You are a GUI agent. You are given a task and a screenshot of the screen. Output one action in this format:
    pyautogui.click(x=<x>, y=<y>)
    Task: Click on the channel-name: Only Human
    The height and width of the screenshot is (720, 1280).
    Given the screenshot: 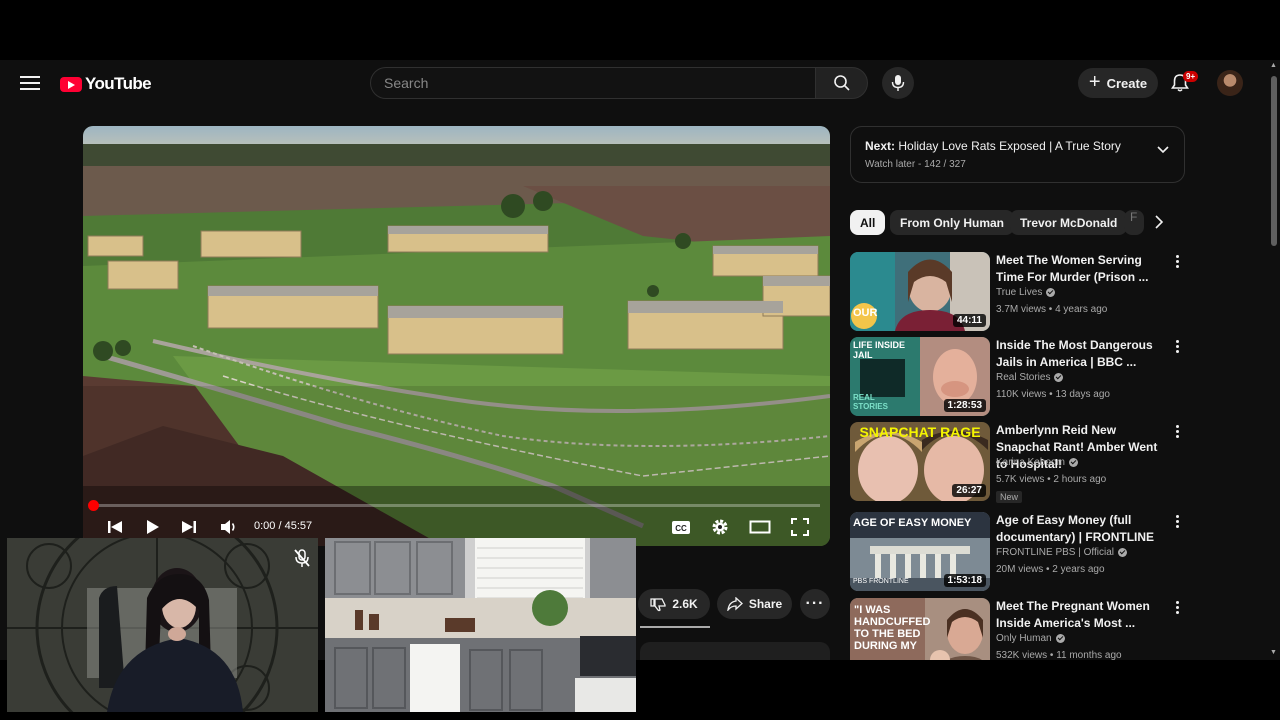 What is the action you would take?
    pyautogui.click(x=1024, y=638)
    